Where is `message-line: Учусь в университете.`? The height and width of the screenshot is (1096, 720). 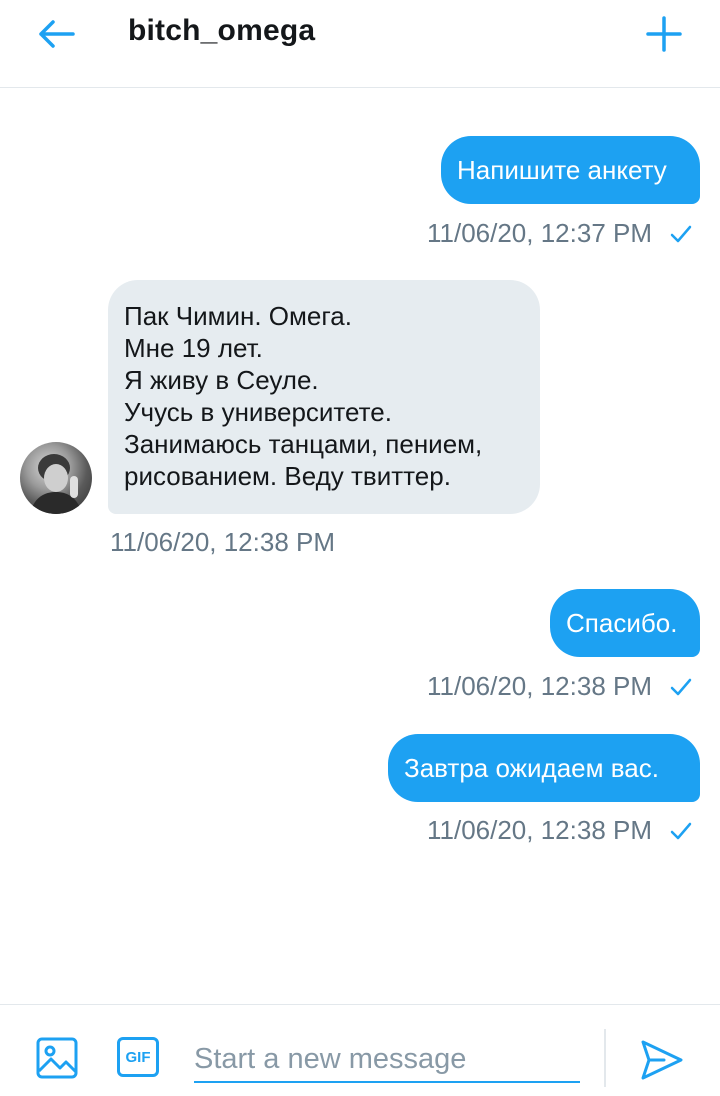
message-line: Учусь в университете. is located at coordinates (258, 412).